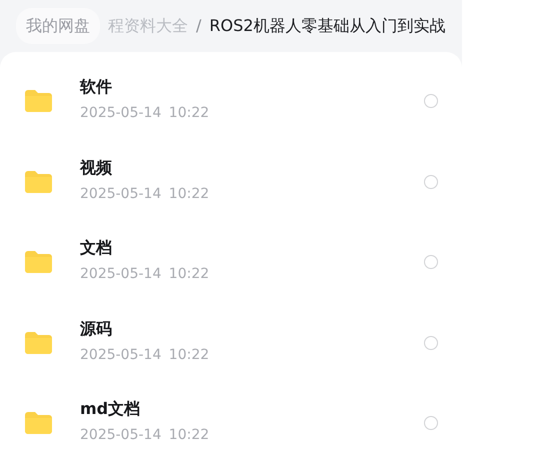  Describe the element at coordinates (252, 168) in the screenshot. I see `folder-name: 视频` at that location.